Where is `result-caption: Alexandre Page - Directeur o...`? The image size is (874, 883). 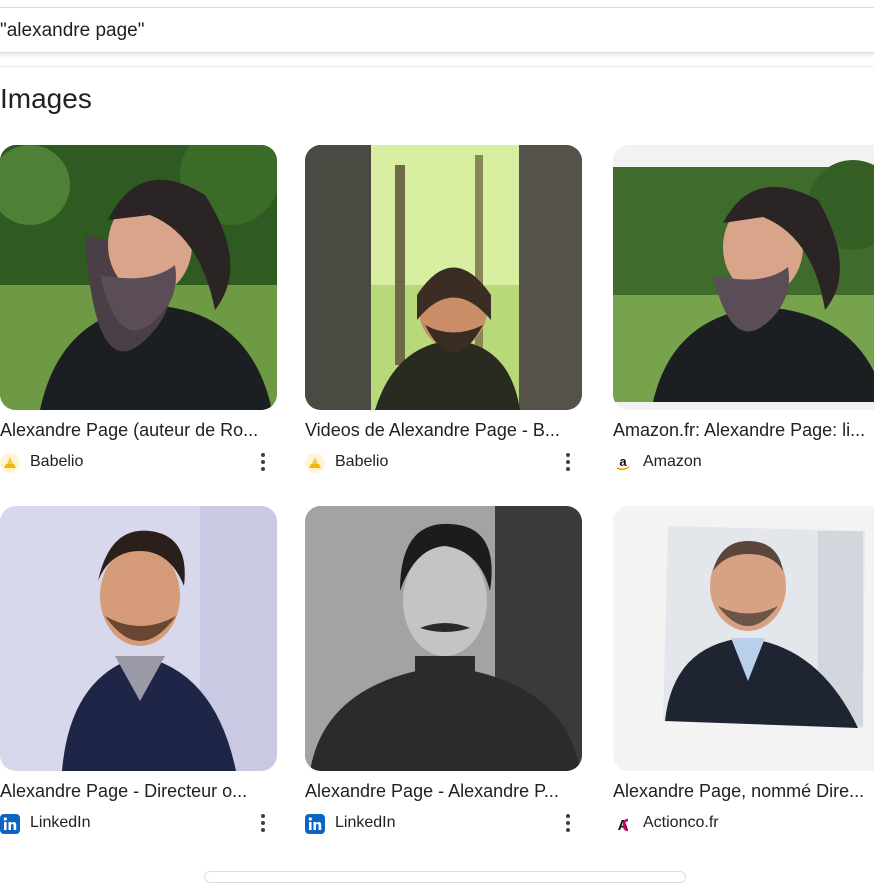 result-caption: Alexandre Page - Directeur o... is located at coordinates (138, 791).